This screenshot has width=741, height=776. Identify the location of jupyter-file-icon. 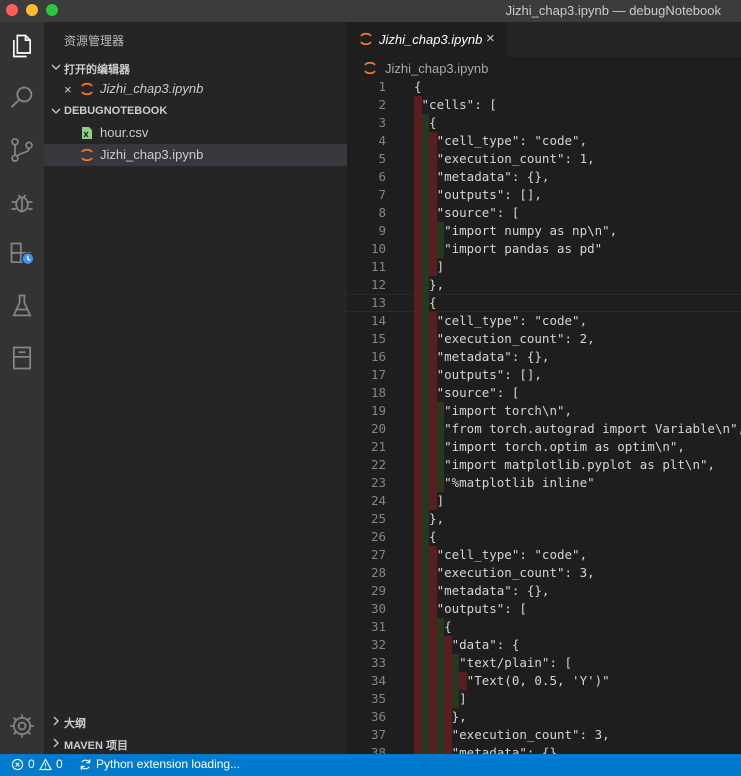
(87, 89).